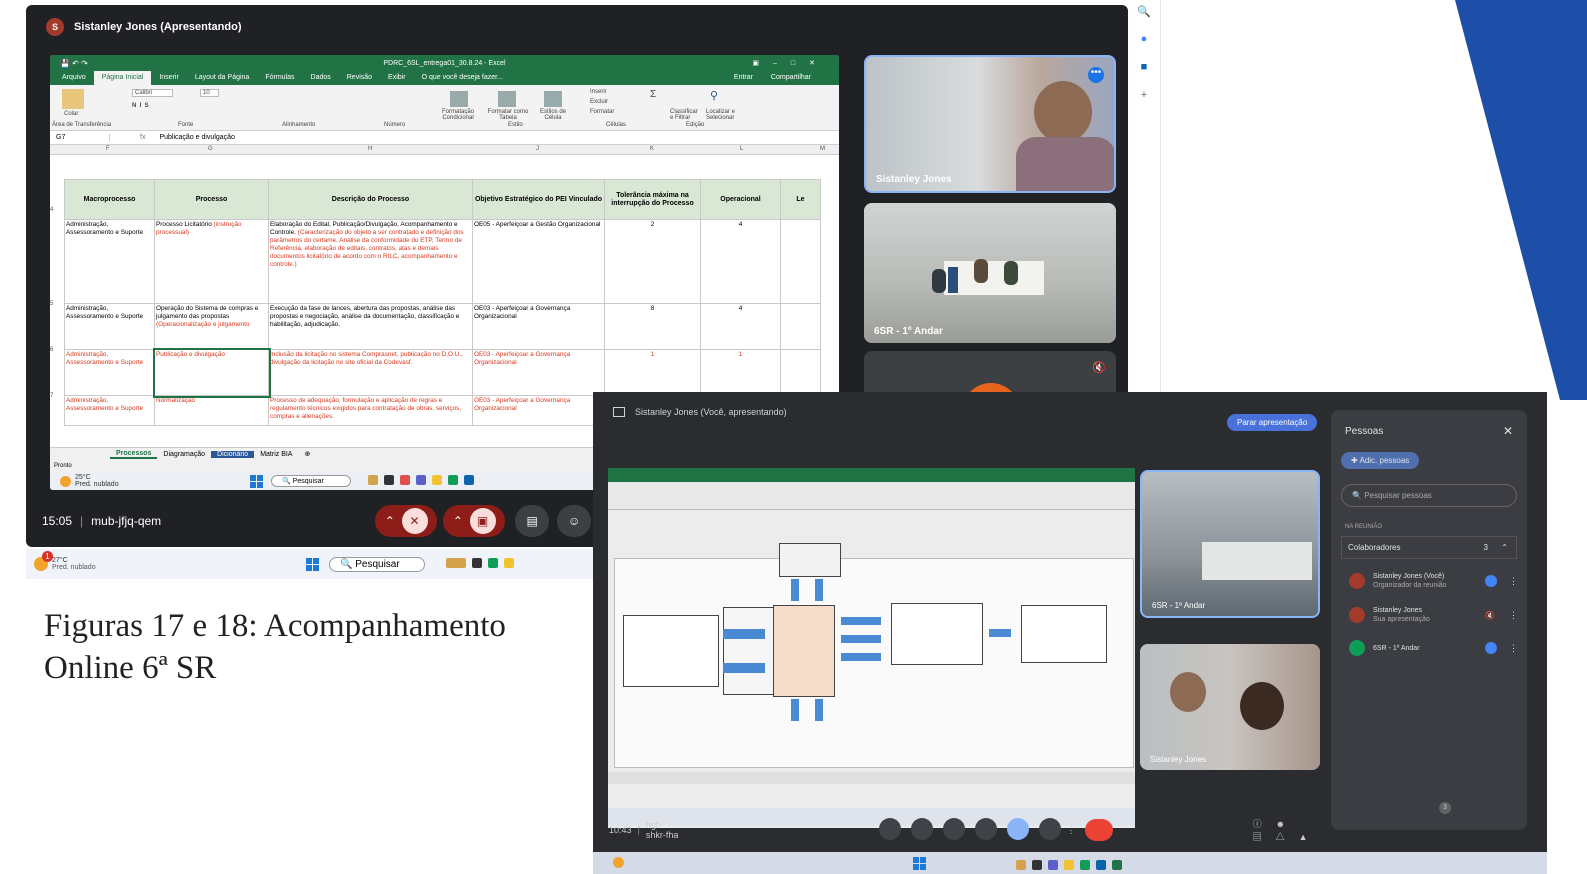  Describe the element at coordinates (743, 77) in the screenshot. I see `signin-link: Entrar` at that location.